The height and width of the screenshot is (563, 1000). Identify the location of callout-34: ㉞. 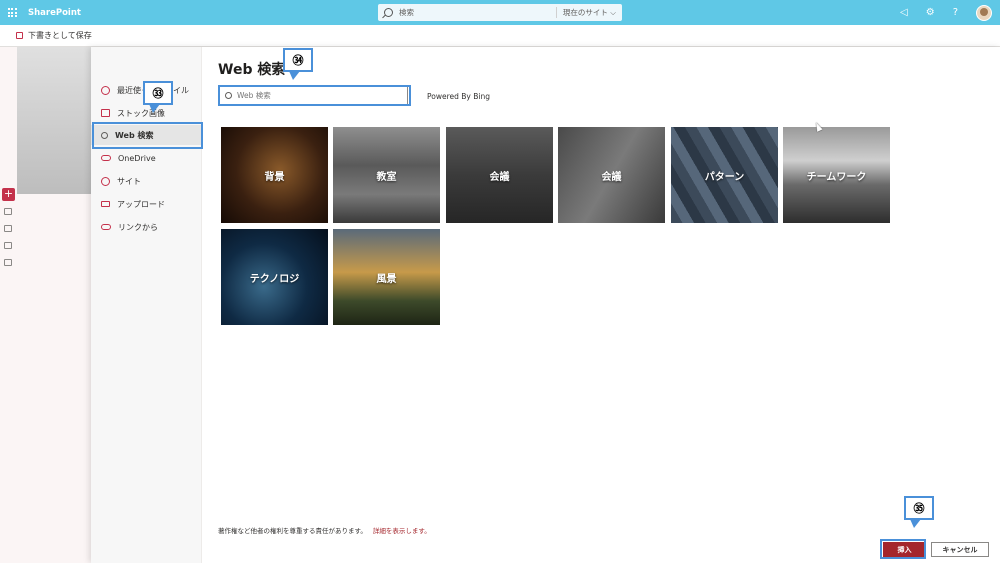
(298, 64).